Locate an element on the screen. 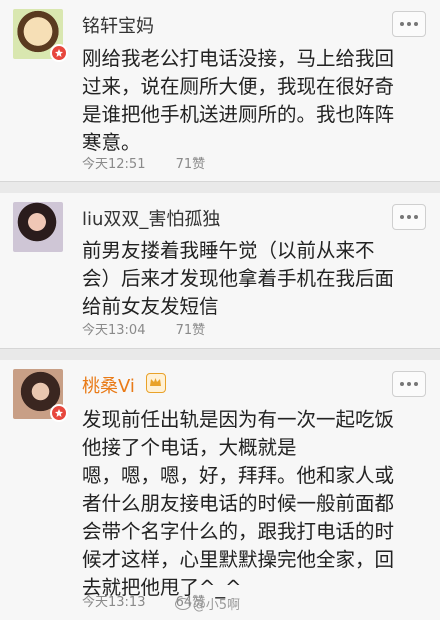  comment-meta: 今天12:51 71赞 is located at coordinates (143, 162).